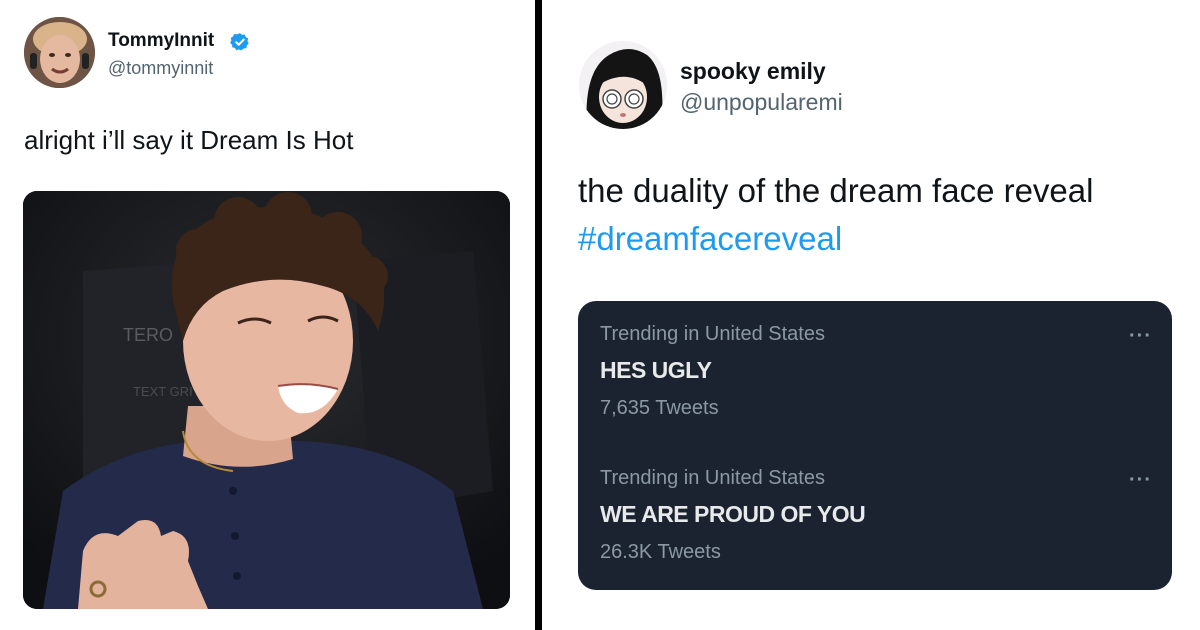  I want to click on display-name: spooky emily, so click(753, 71).